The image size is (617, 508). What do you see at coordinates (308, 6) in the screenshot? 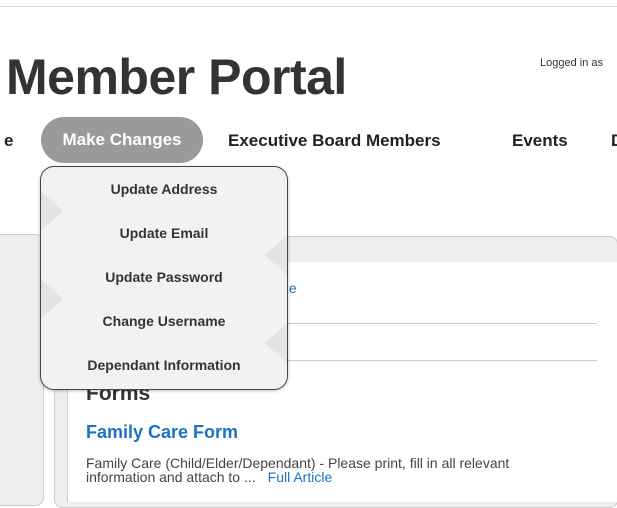
I see `top-divider` at bounding box center [308, 6].